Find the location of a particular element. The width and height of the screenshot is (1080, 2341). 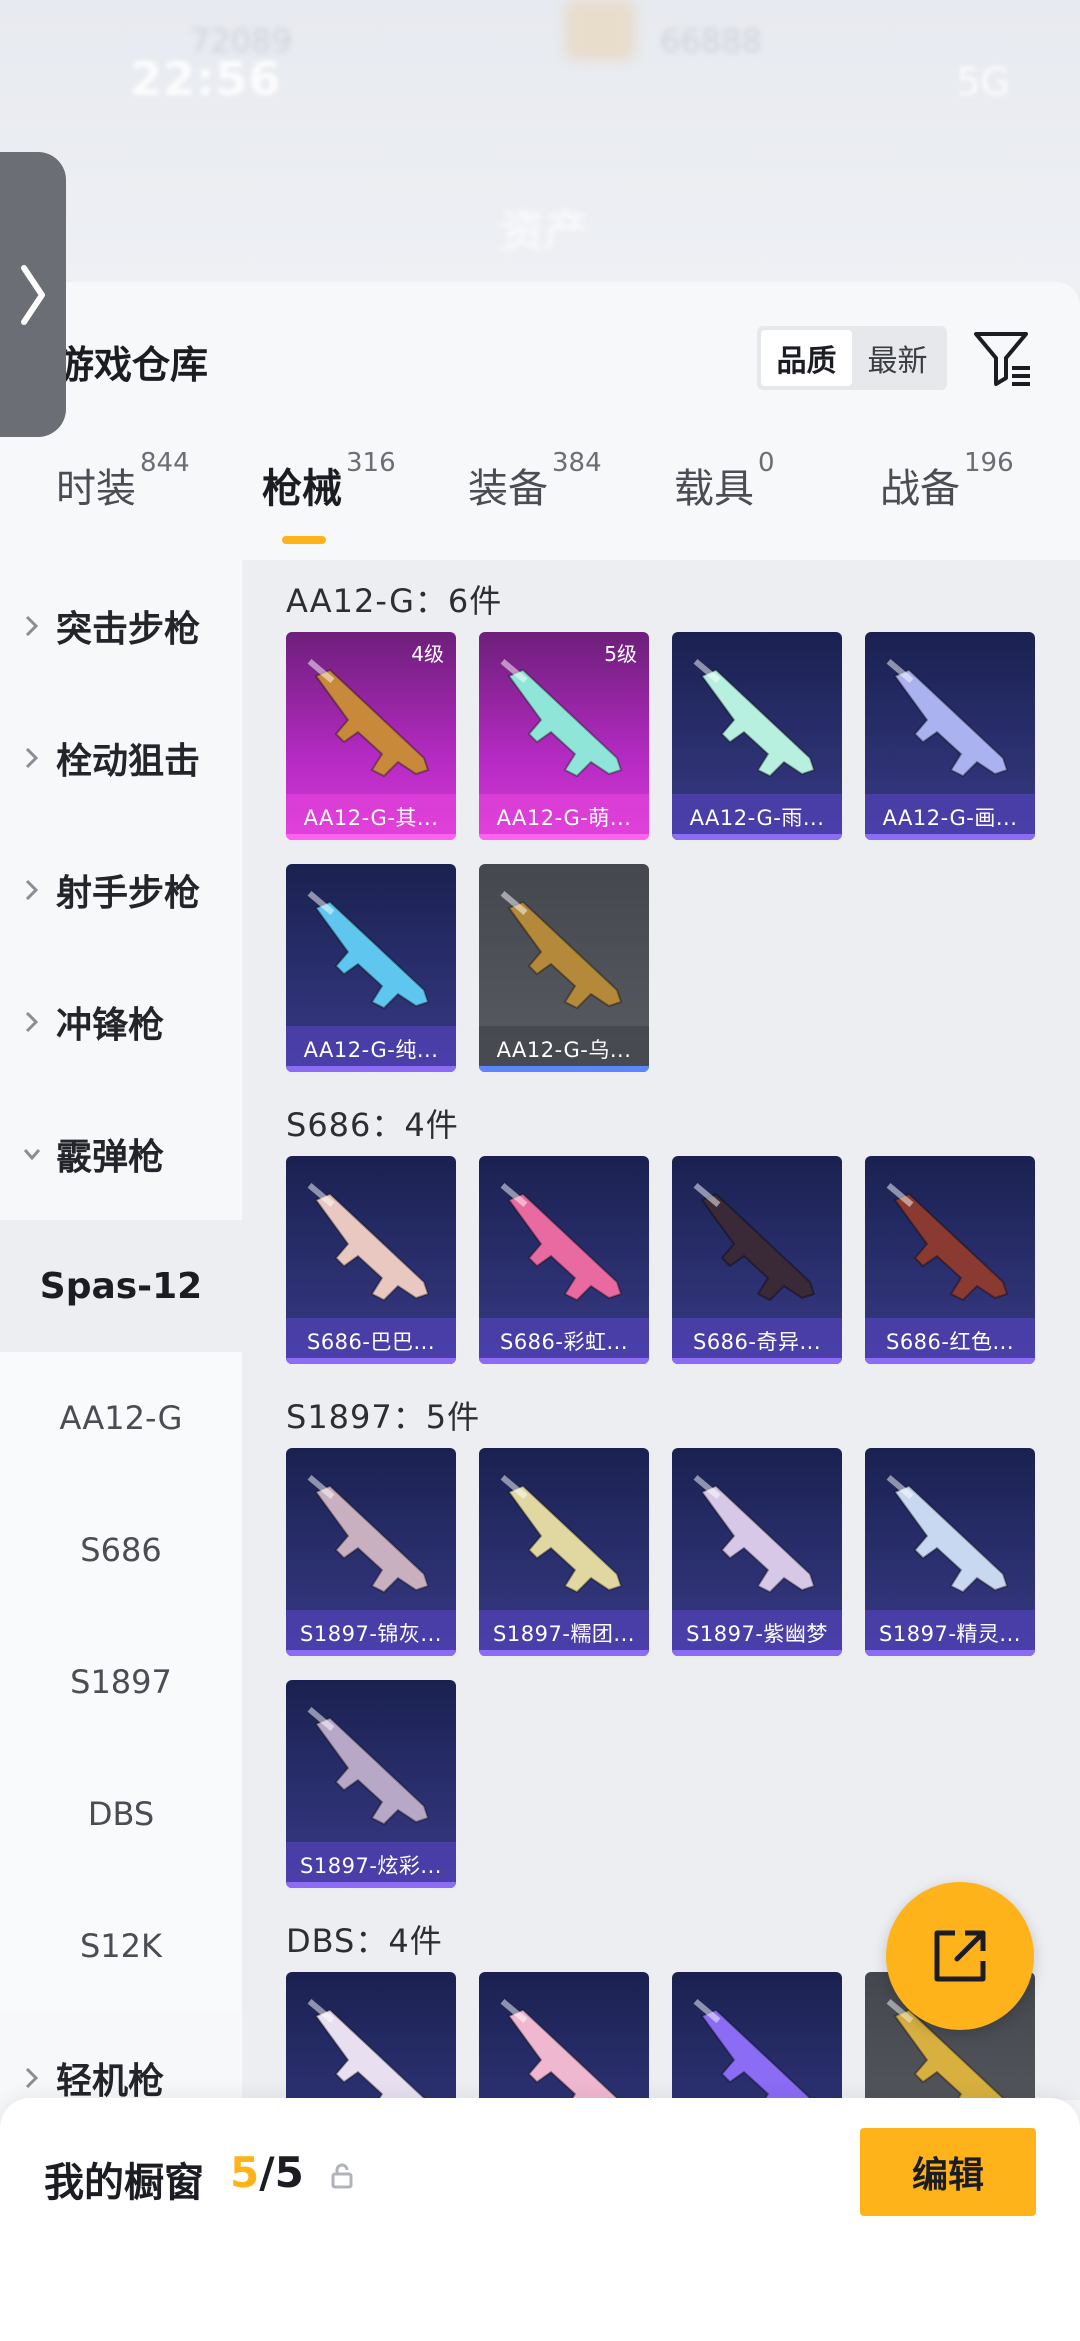

tab-label: 时装 is located at coordinates (96, 489).